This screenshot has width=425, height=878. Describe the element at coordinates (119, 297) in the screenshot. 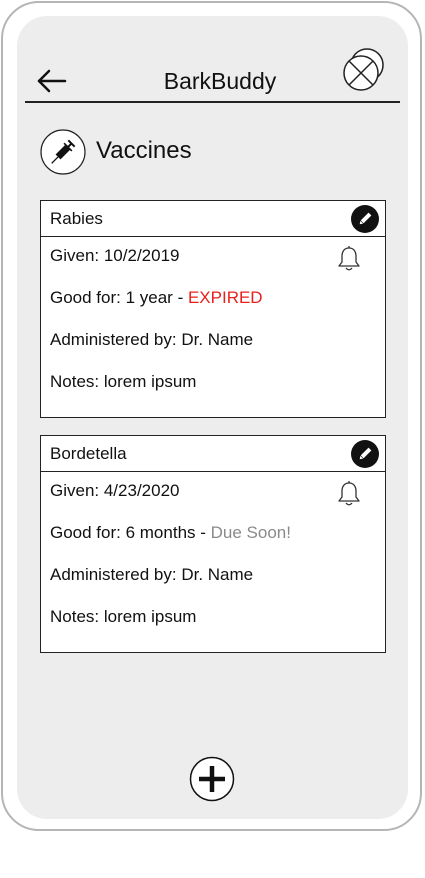

I see `good-for-duration: Good for: 1 year -` at that location.